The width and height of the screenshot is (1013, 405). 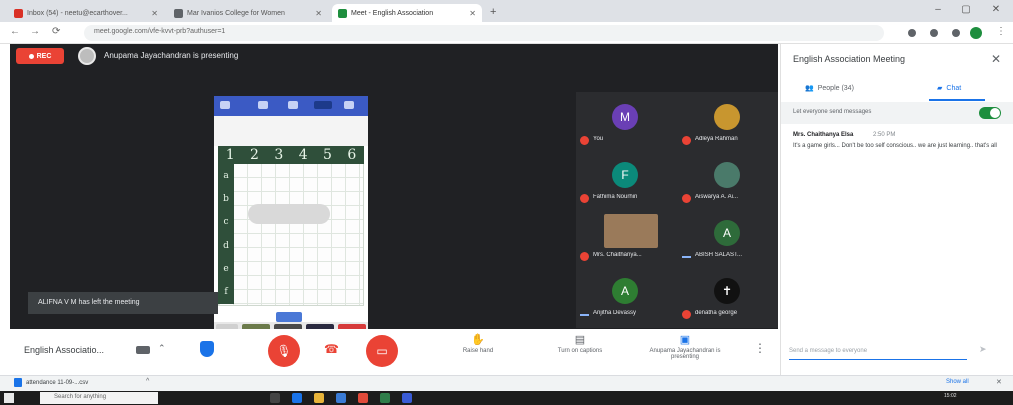 I want to click on grid-selection-pill, so click(x=289, y=214).